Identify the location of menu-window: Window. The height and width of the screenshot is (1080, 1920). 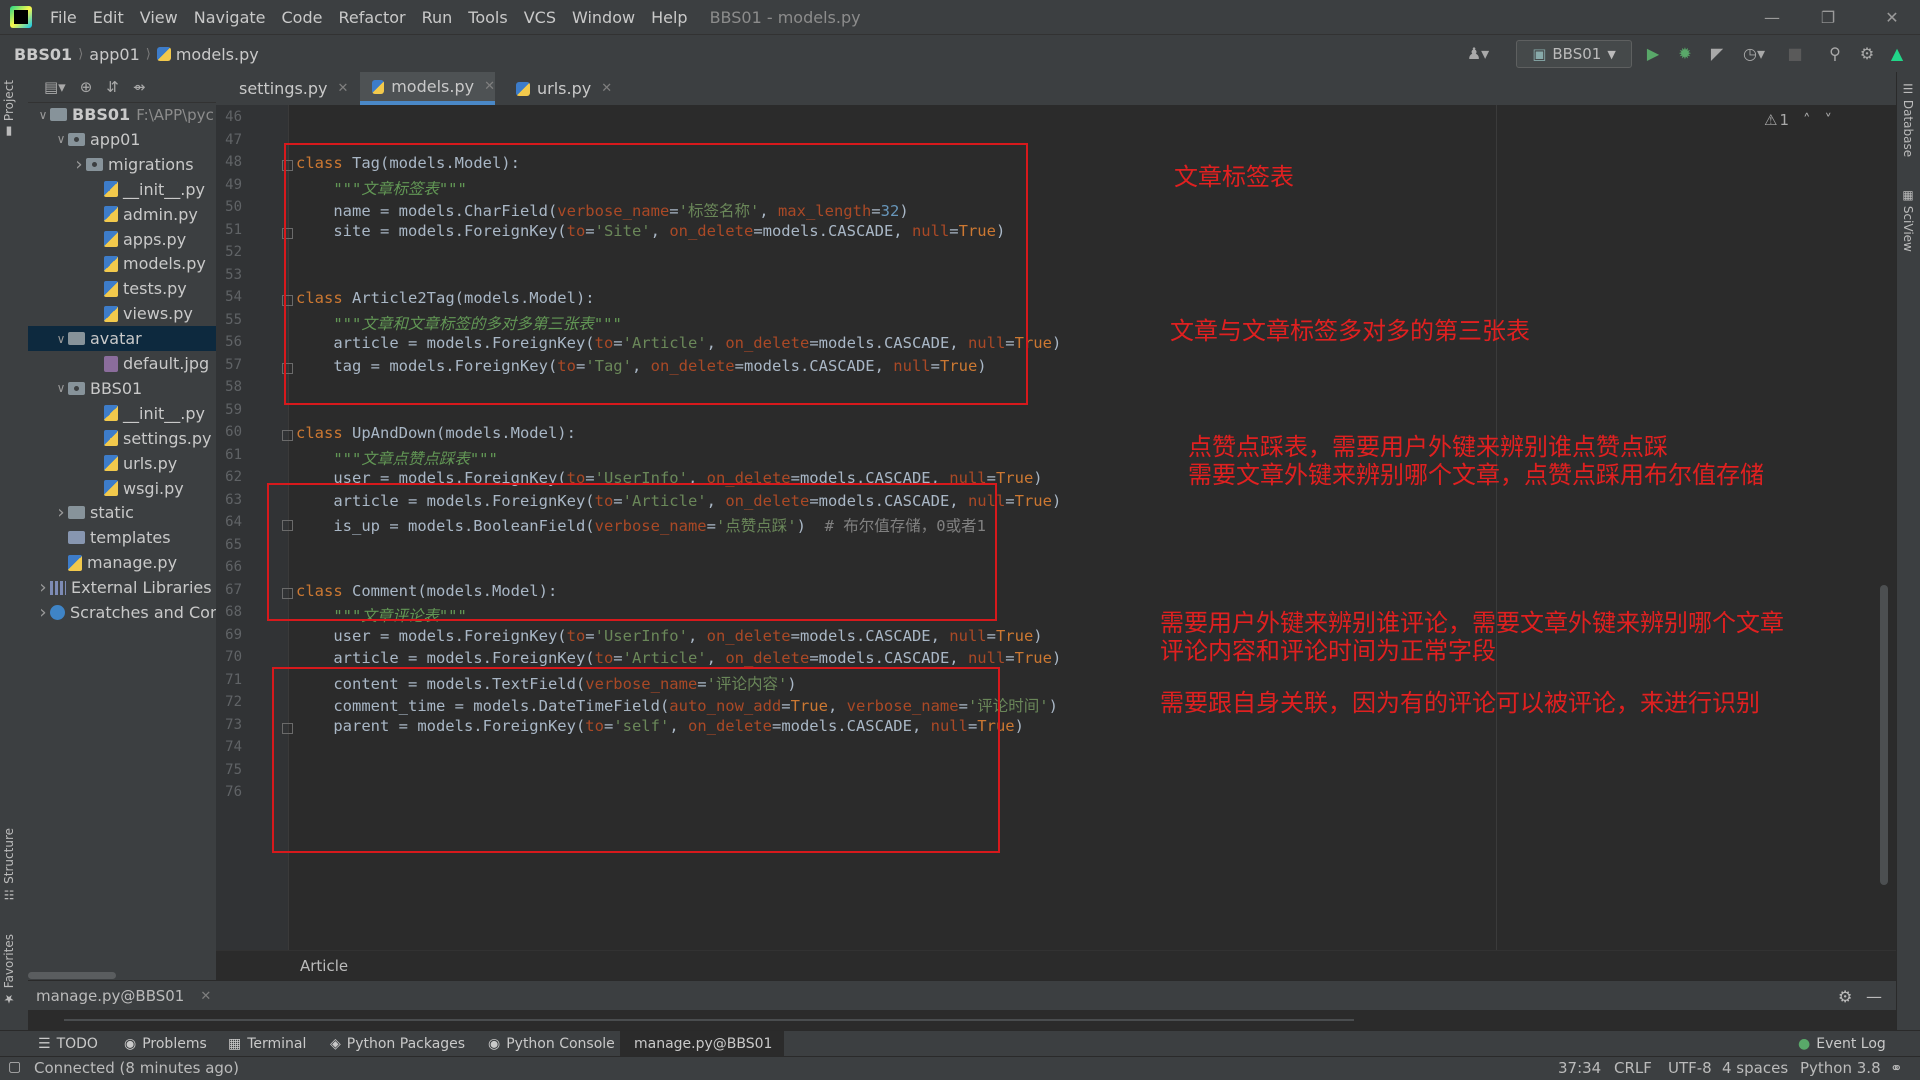
(603, 17).